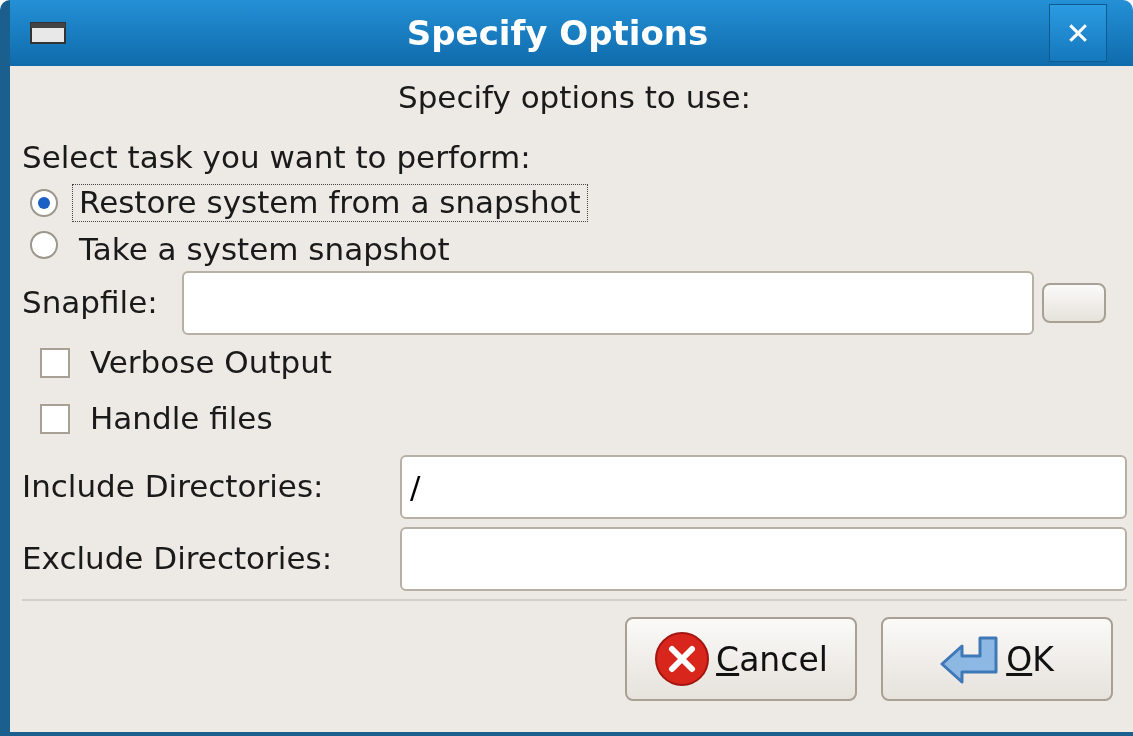  I want to click on window-menu-icon, so click(48, 33).